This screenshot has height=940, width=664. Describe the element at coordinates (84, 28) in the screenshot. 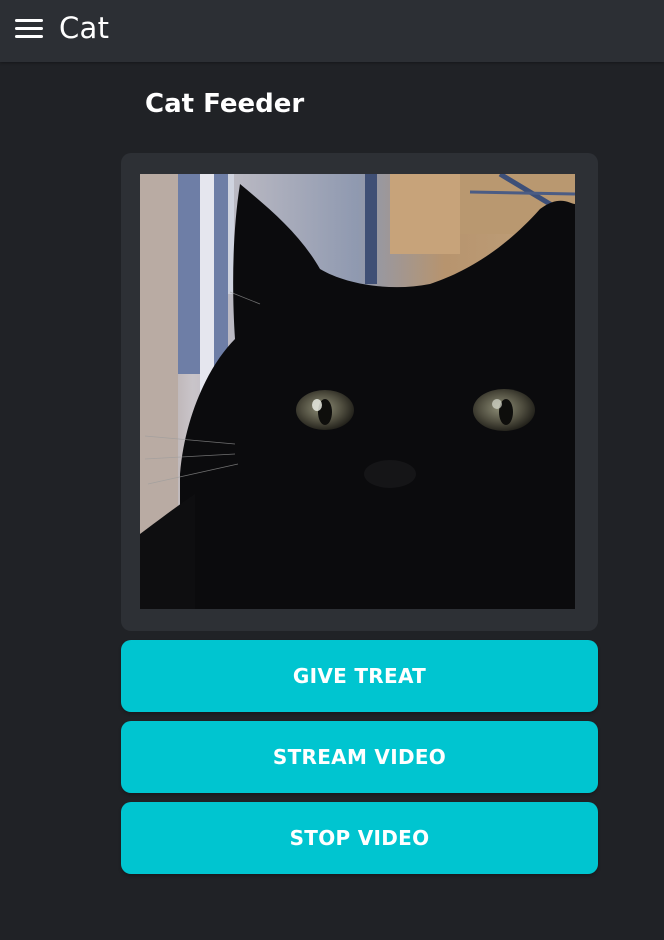

I see `app-title: Cat` at that location.